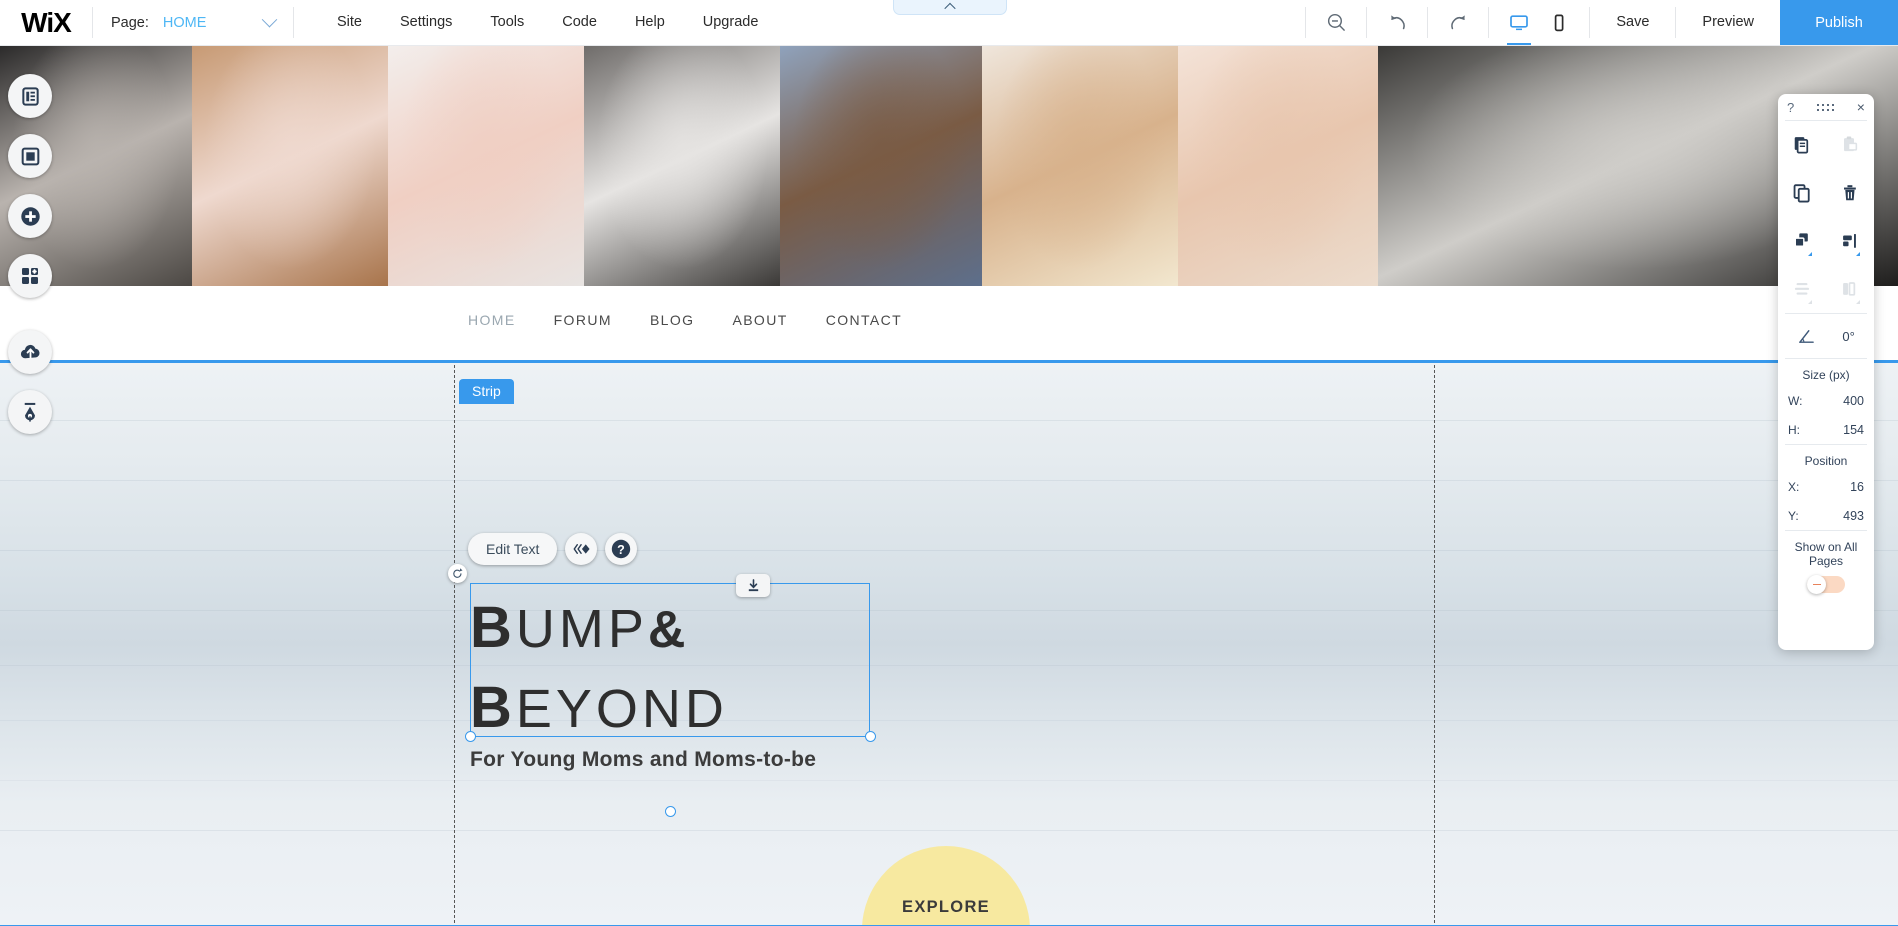  I want to click on animation-icon, so click(581, 549).